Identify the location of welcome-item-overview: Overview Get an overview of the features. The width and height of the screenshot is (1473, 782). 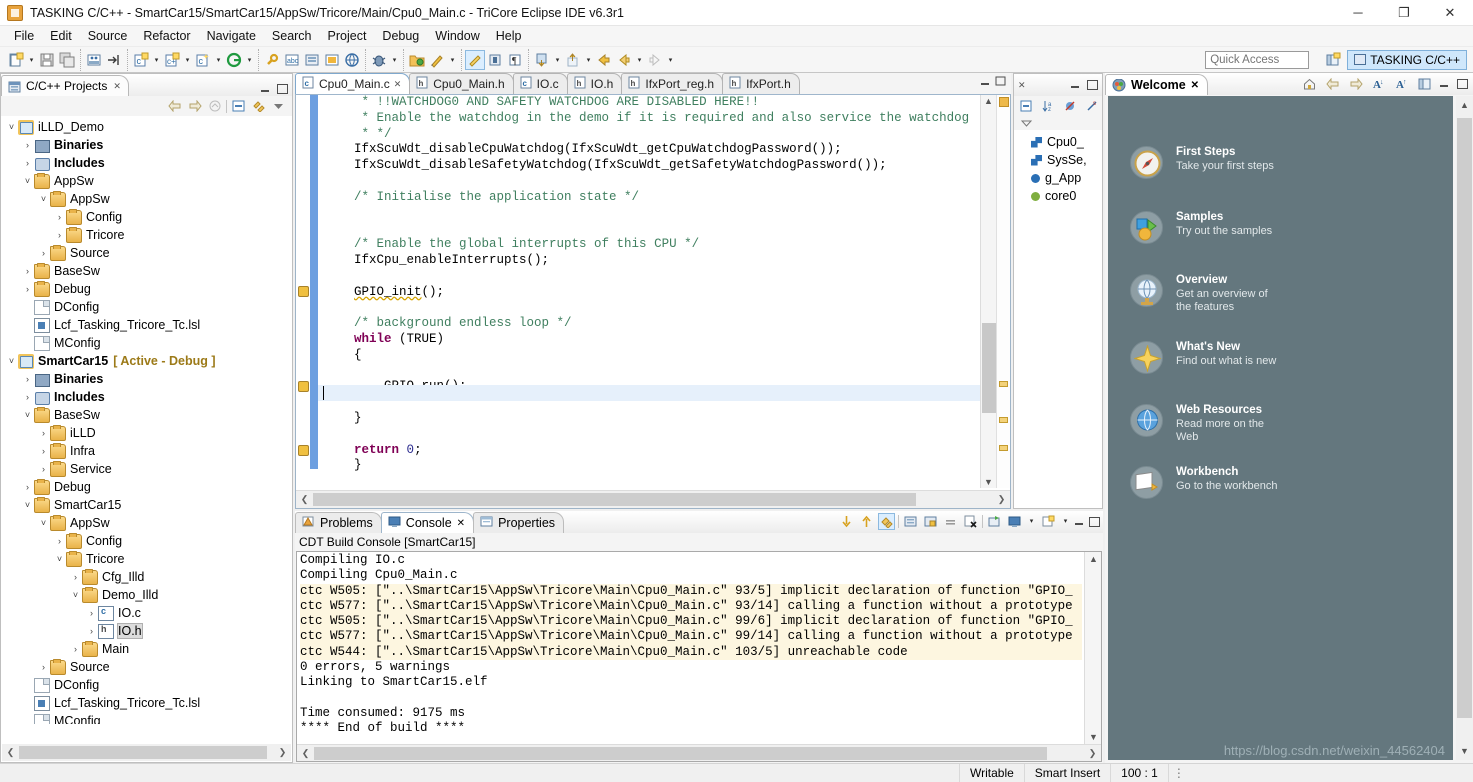
(1208, 293).